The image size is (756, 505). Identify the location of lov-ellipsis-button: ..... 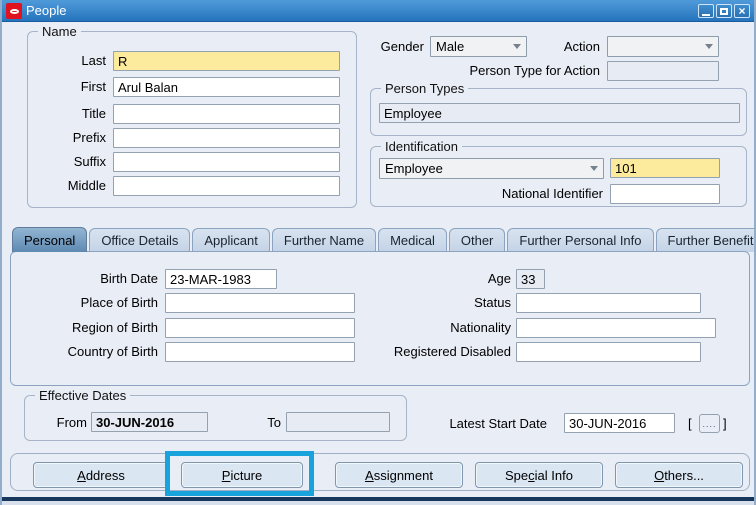
(709, 423).